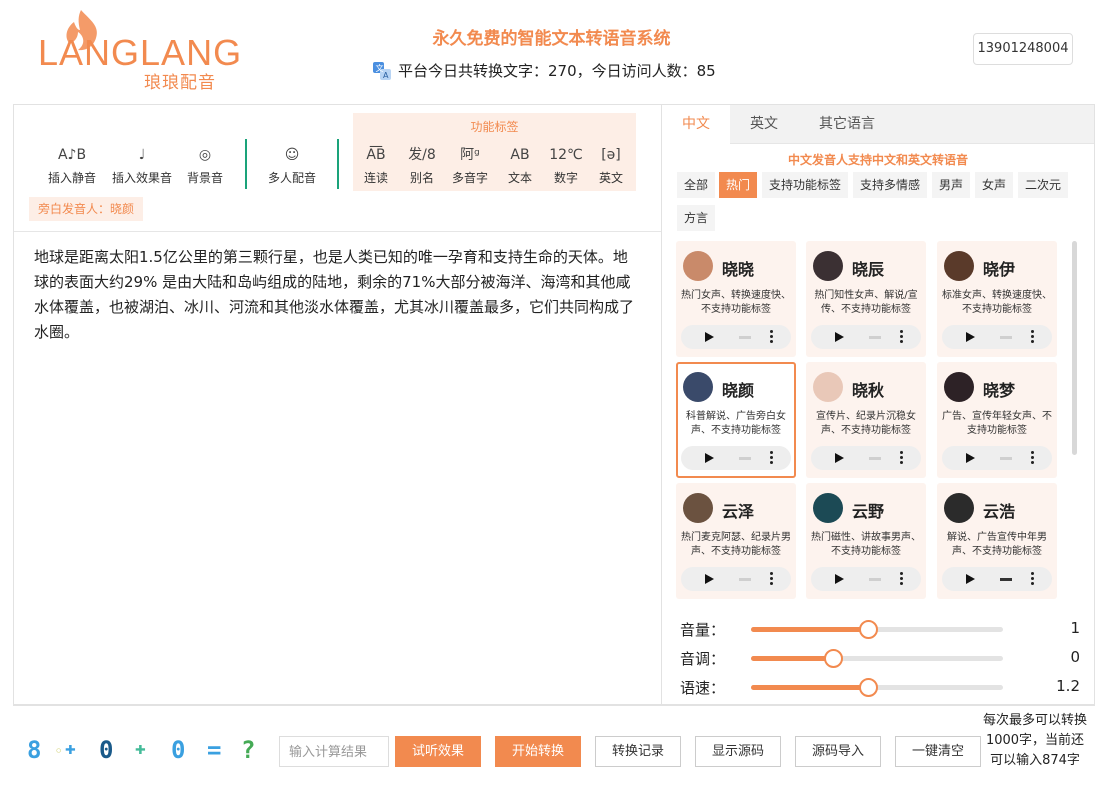 The height and width of the screenshot is (801, 1103). I want to click on voice-description: 宣传片、纪录片沉稳女声、不支持功能标签, so click(866, 423).